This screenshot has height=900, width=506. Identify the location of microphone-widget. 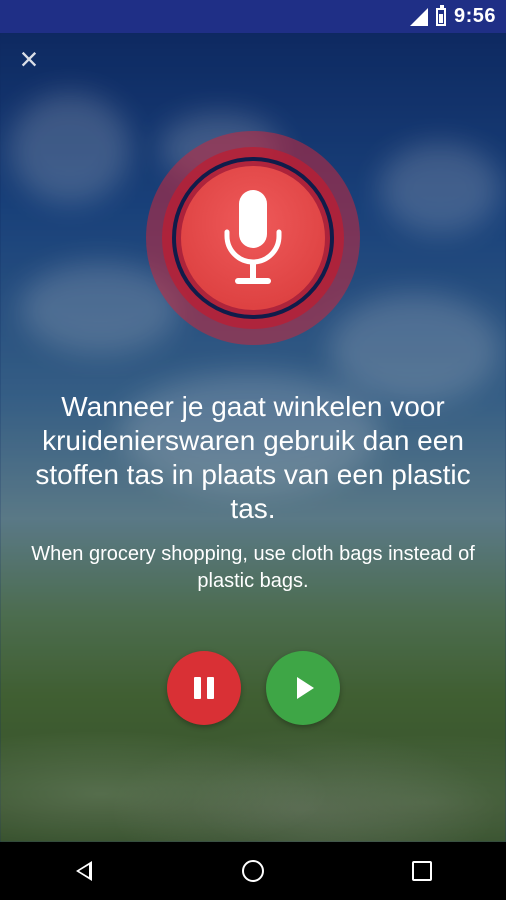
(253, 238).